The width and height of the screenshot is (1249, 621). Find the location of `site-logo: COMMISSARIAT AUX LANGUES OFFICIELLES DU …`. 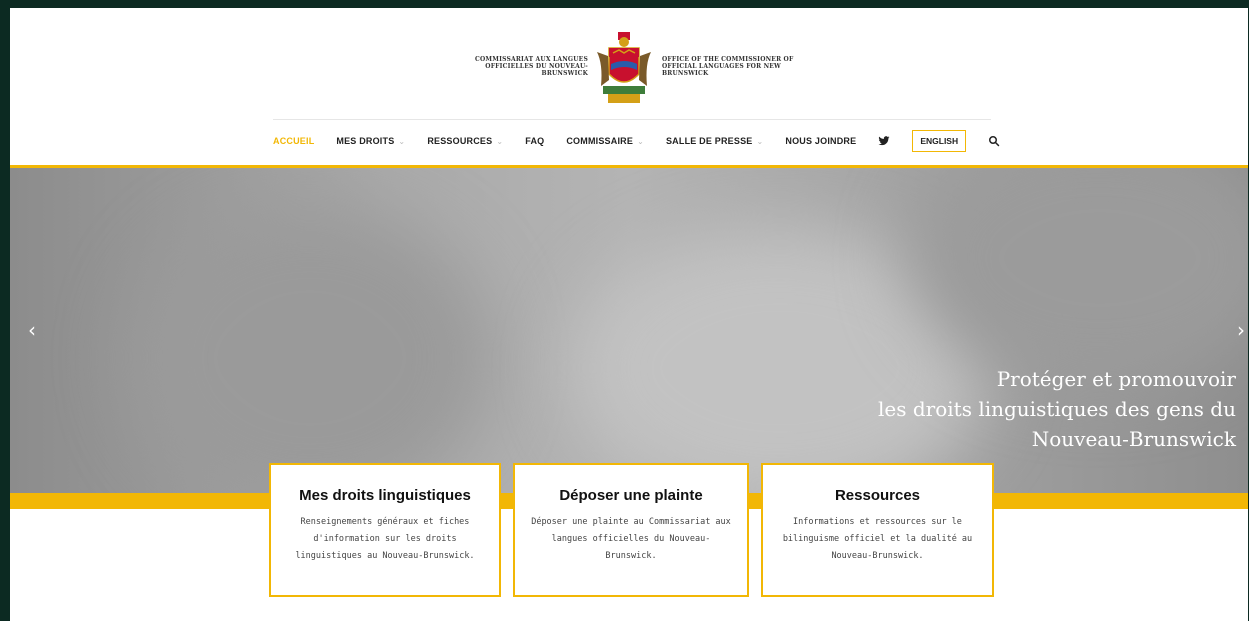

site-logo: COMMISSARIAT AUX LANGUES OFFICIELLES DU … is located at coordinates (629, 69).